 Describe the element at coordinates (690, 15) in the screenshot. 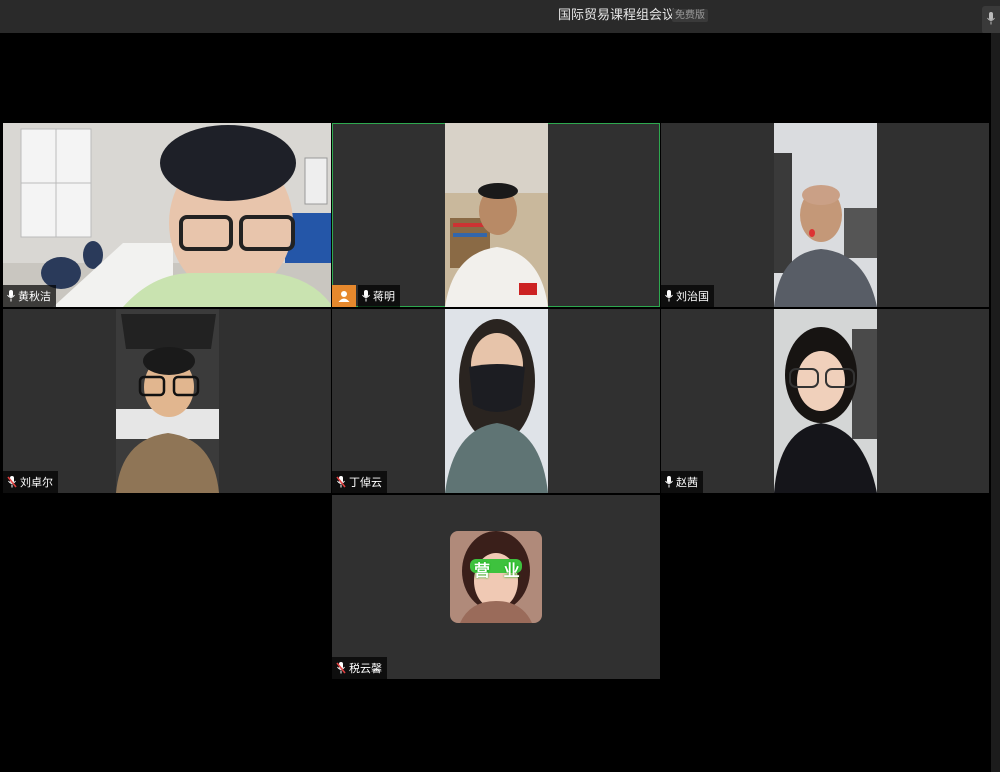

I see `edition-badge: 免费版` at that location.